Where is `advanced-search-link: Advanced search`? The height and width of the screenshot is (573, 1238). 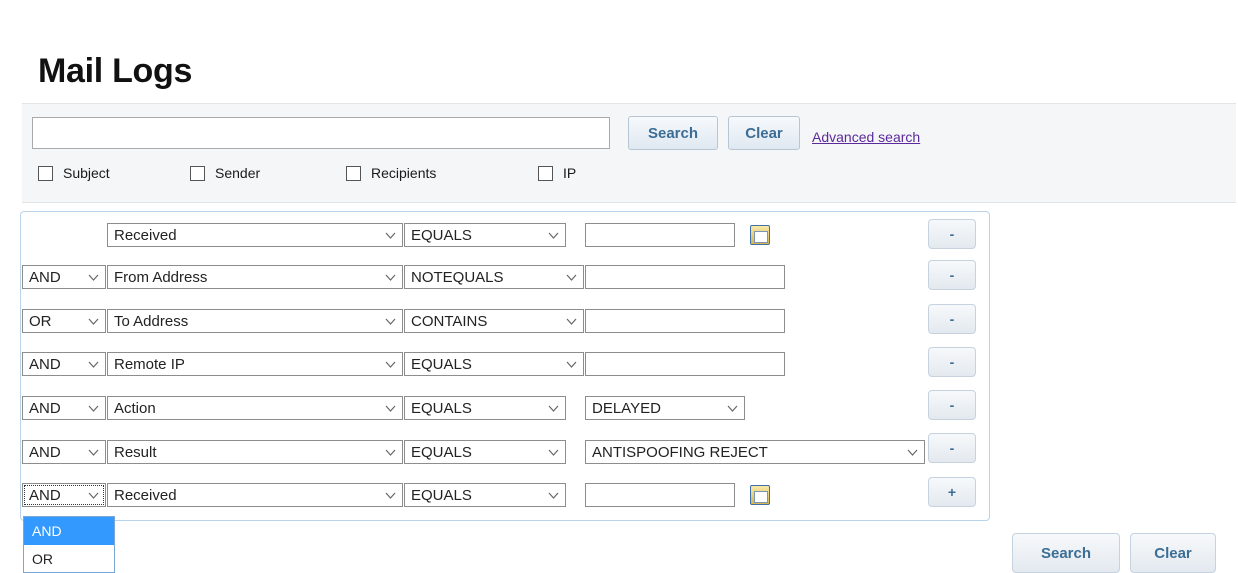 advanced-search-link: Advanced search is located at coordinates (866, 137).